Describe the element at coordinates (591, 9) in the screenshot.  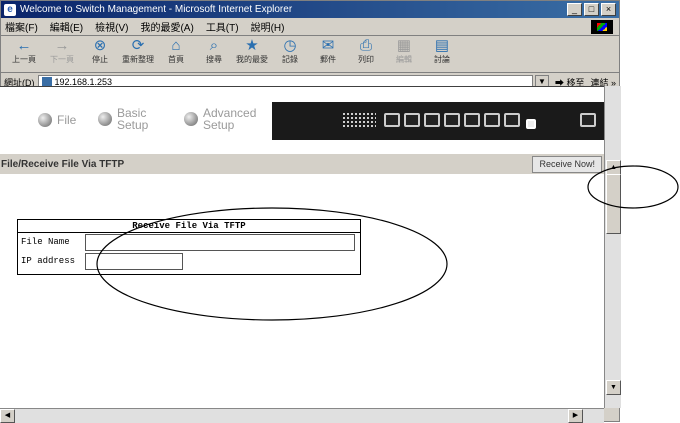
I see `maximize-button: □` at that location.